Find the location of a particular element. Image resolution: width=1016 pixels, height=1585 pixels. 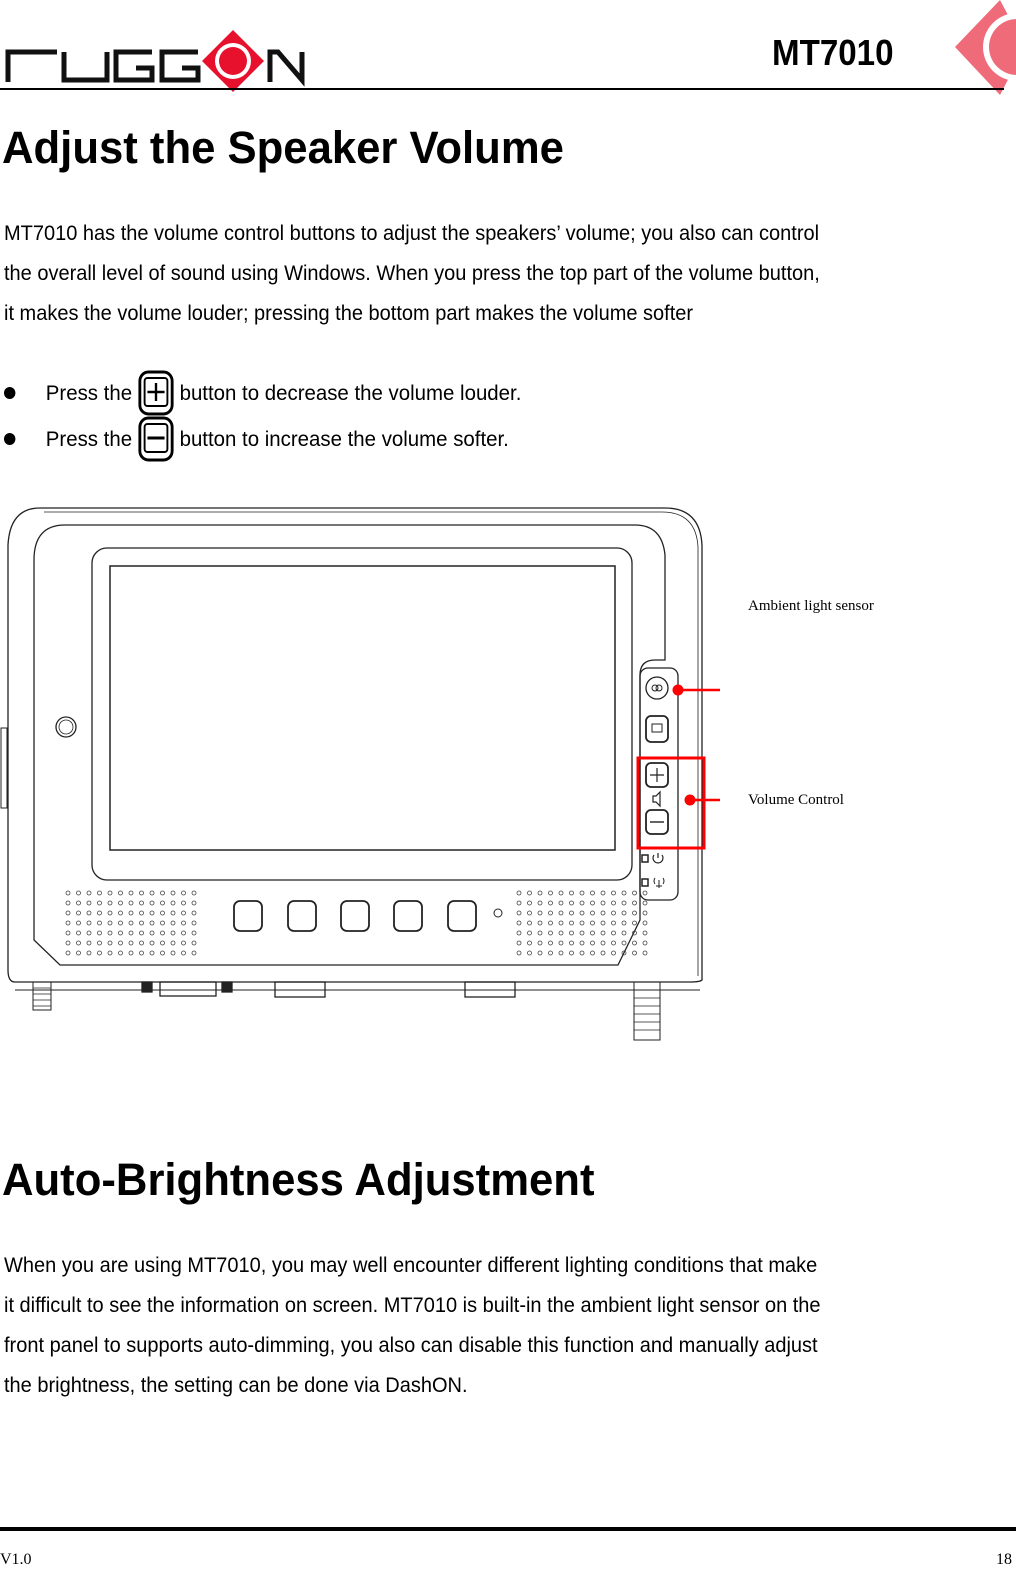

screen-frame is located at coordinates (362, 714).